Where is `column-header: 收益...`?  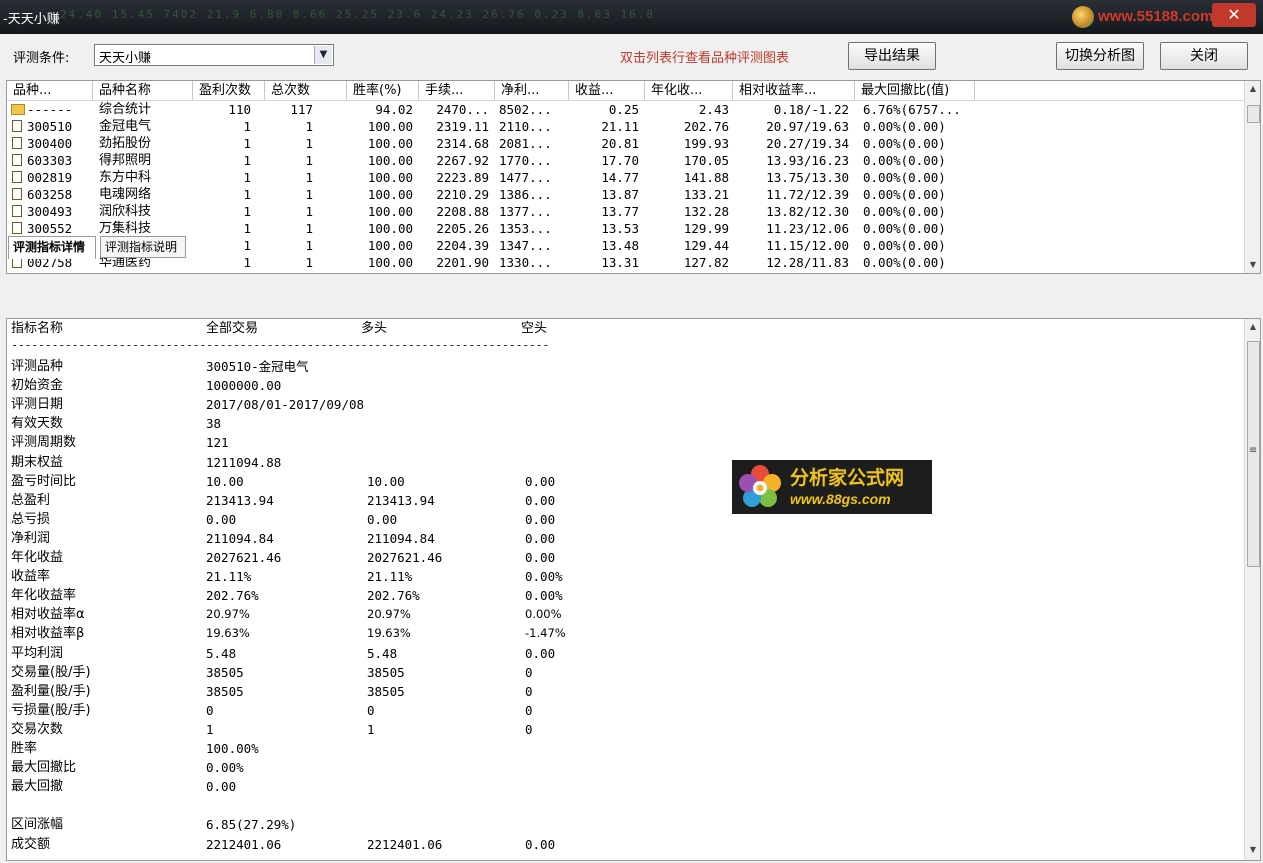 column-header: 收益... is located at coordinates (607, 90).